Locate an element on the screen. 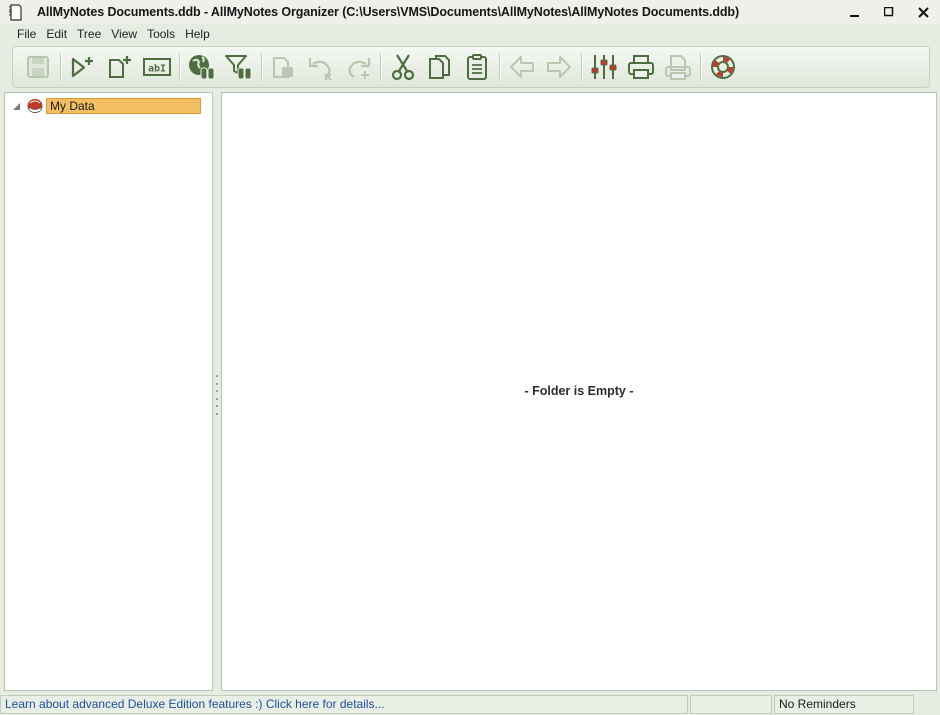 The width and height of the screenshot is (940, 715). window-controls is located at coordinates (889, 12).